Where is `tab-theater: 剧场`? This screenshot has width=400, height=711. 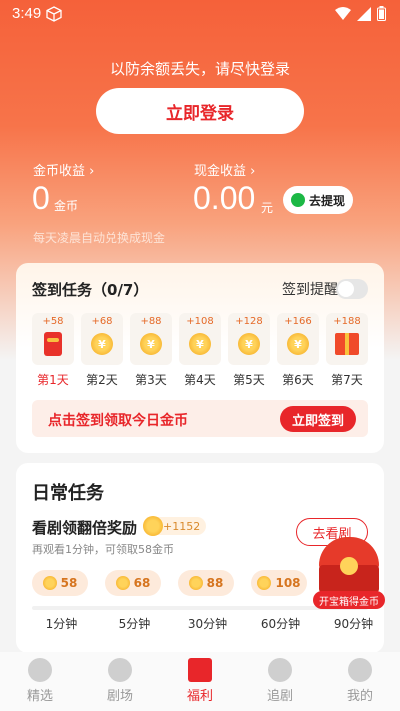 tab-theater: 剧场 is located at coordinates (120, 681).